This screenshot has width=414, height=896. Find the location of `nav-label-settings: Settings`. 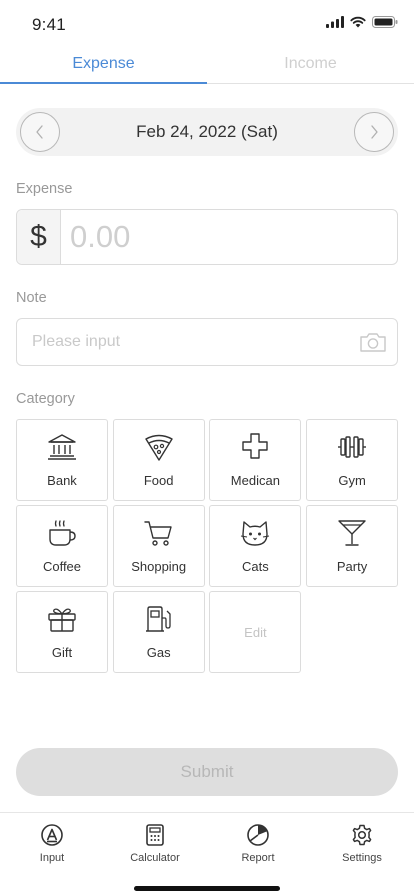

nav-label-settings: Settings is located at coordinates (362, 858).